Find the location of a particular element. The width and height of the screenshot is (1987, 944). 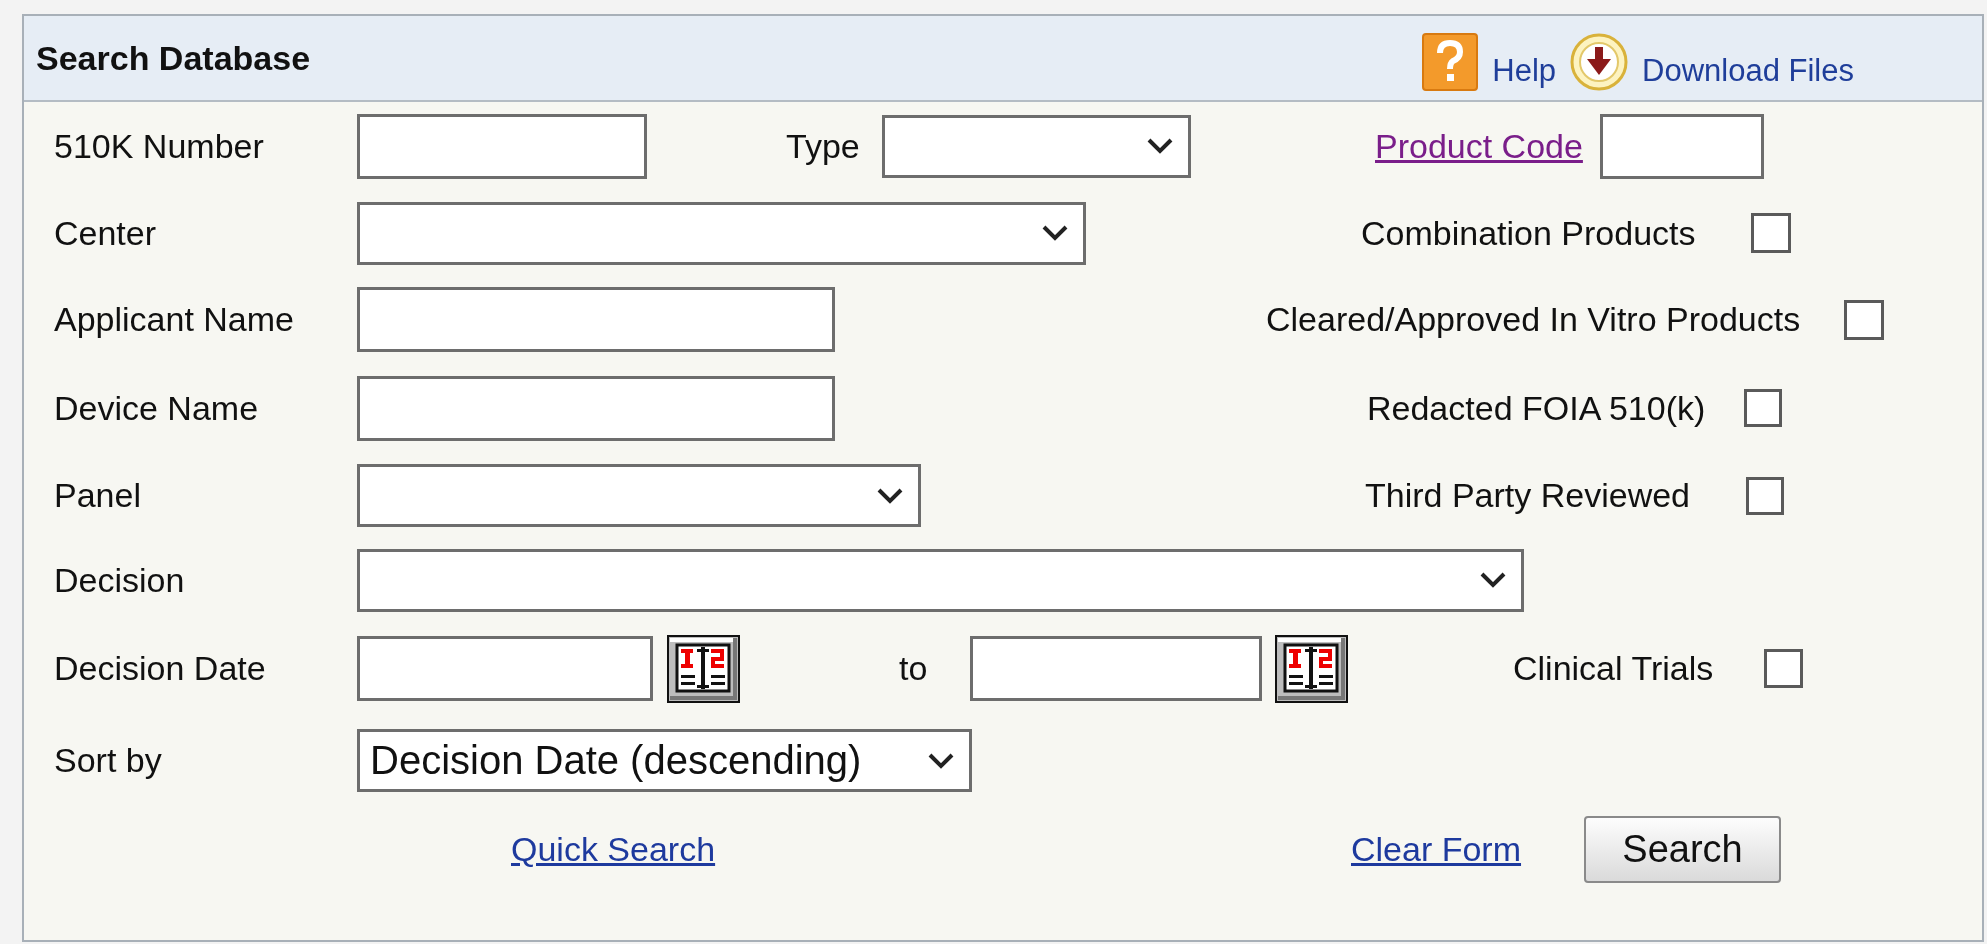

help-icon is located at coordinates (1450, 62).